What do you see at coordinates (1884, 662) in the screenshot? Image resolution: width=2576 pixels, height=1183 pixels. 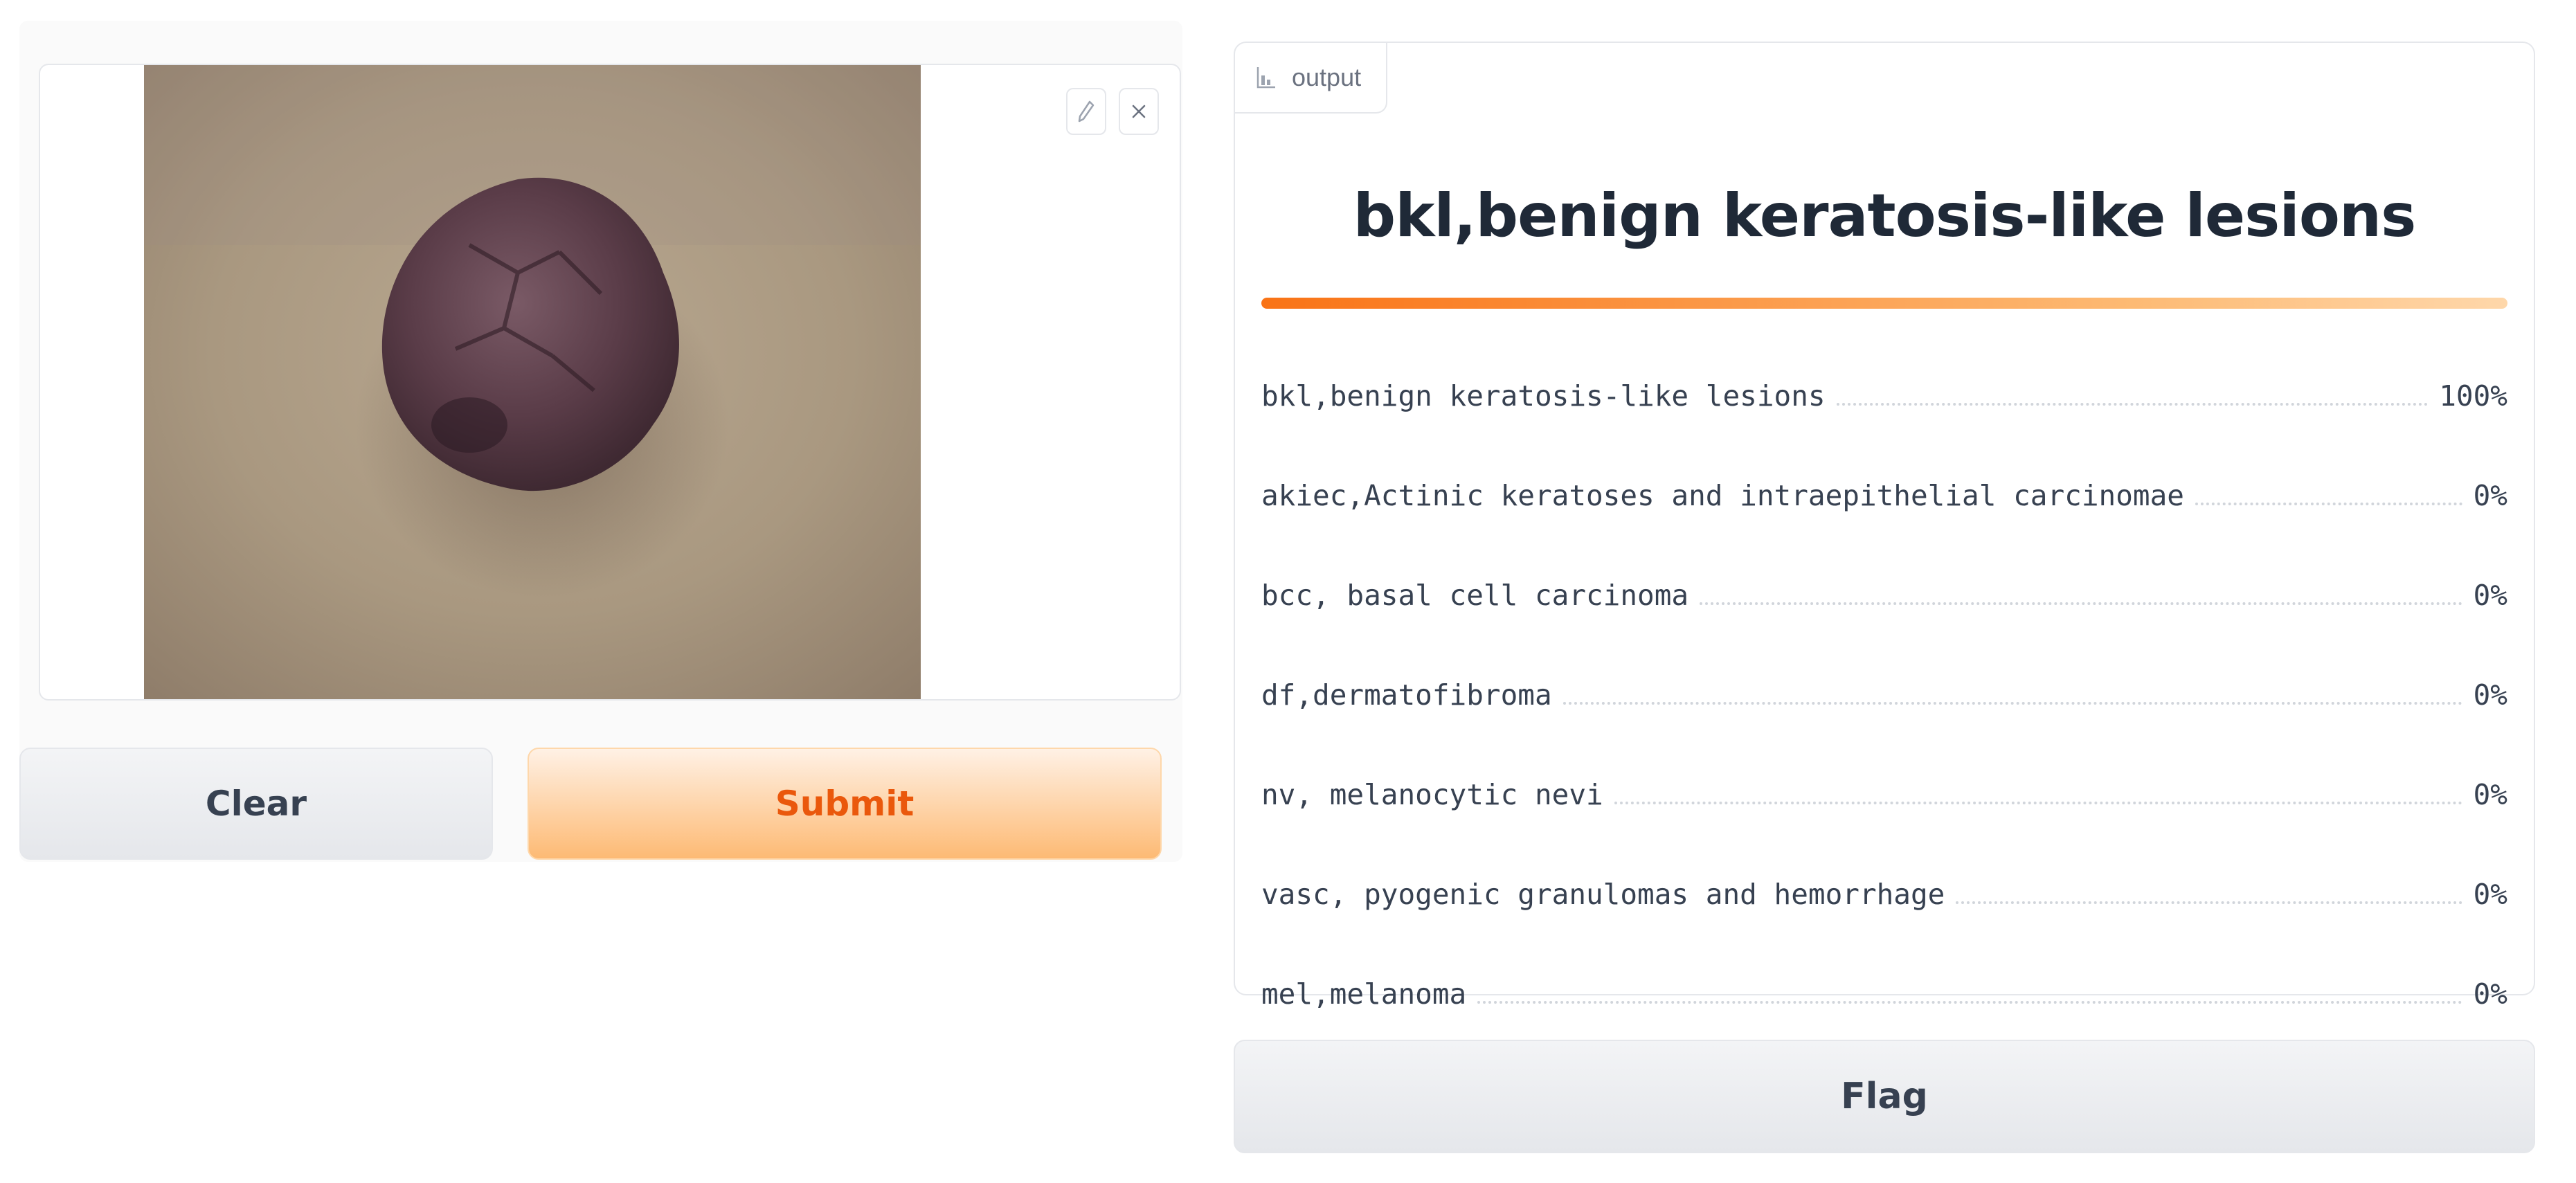 I see `confidence-row: df,dermatofibroma 0%` at bounding box center [1884, 662].